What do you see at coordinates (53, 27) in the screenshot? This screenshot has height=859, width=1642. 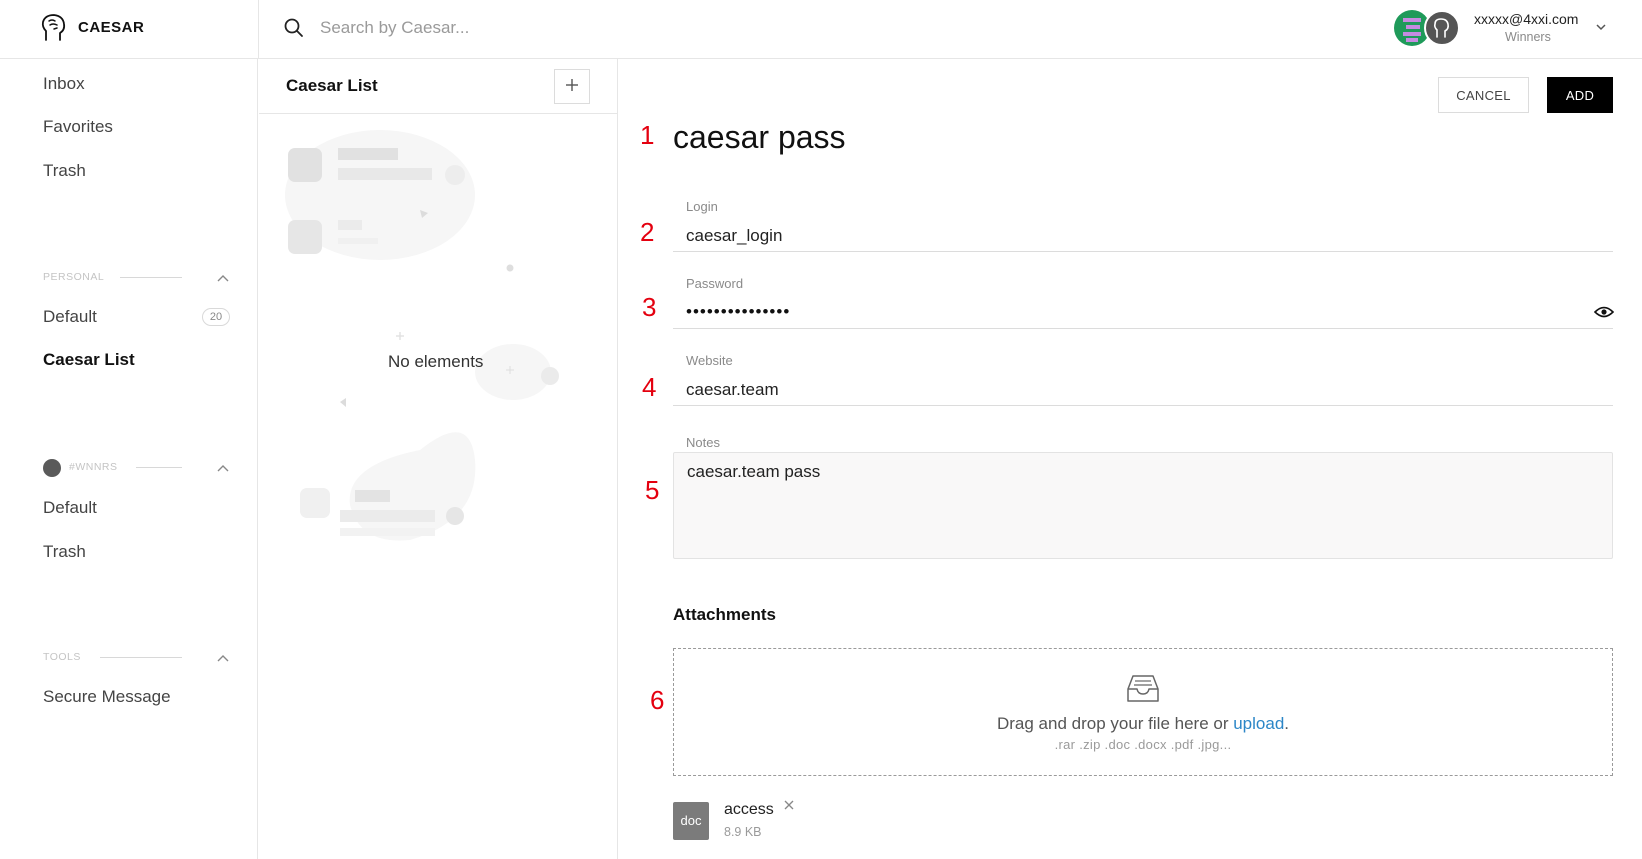 I see `caesar-logo-icon` at bounding box center [53, 27].